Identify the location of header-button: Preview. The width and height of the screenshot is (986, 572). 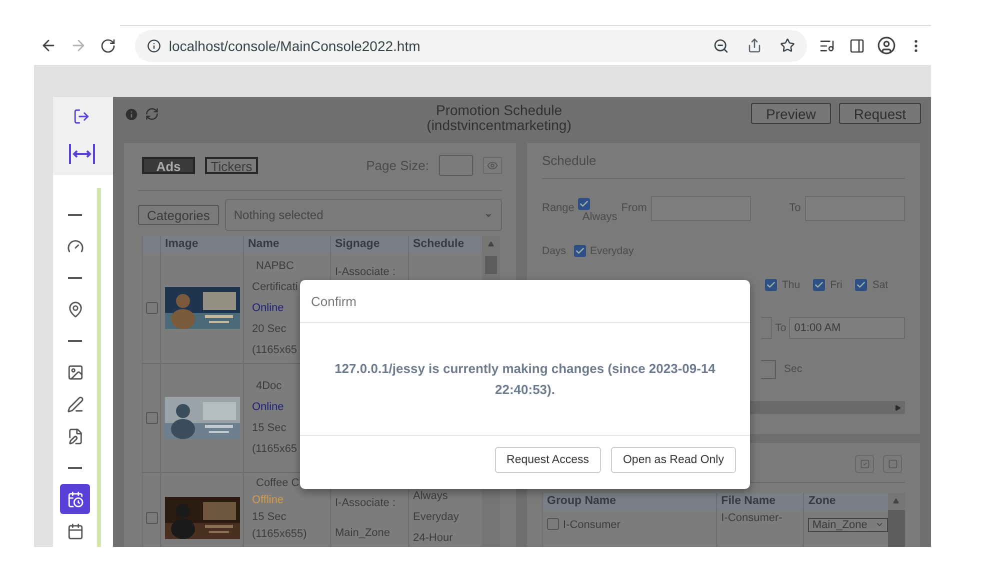
(791, 113).